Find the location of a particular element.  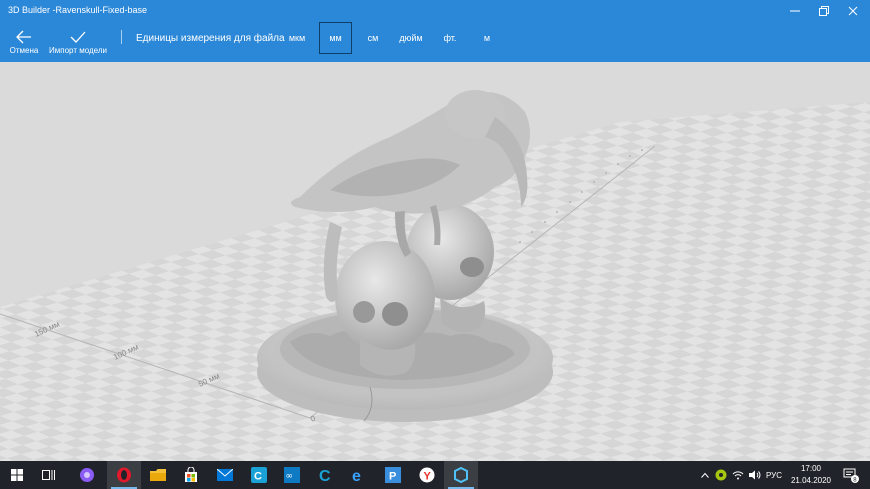

restore-icon is located at coordinates (824, 11).